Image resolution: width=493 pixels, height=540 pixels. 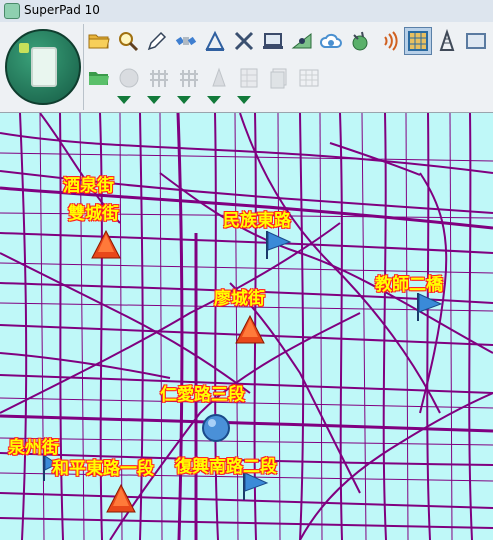 What do you see at coordinates (257, 221) in the screenshot?
I see `street-label: 民族東路` at bounding box center [257, 221].